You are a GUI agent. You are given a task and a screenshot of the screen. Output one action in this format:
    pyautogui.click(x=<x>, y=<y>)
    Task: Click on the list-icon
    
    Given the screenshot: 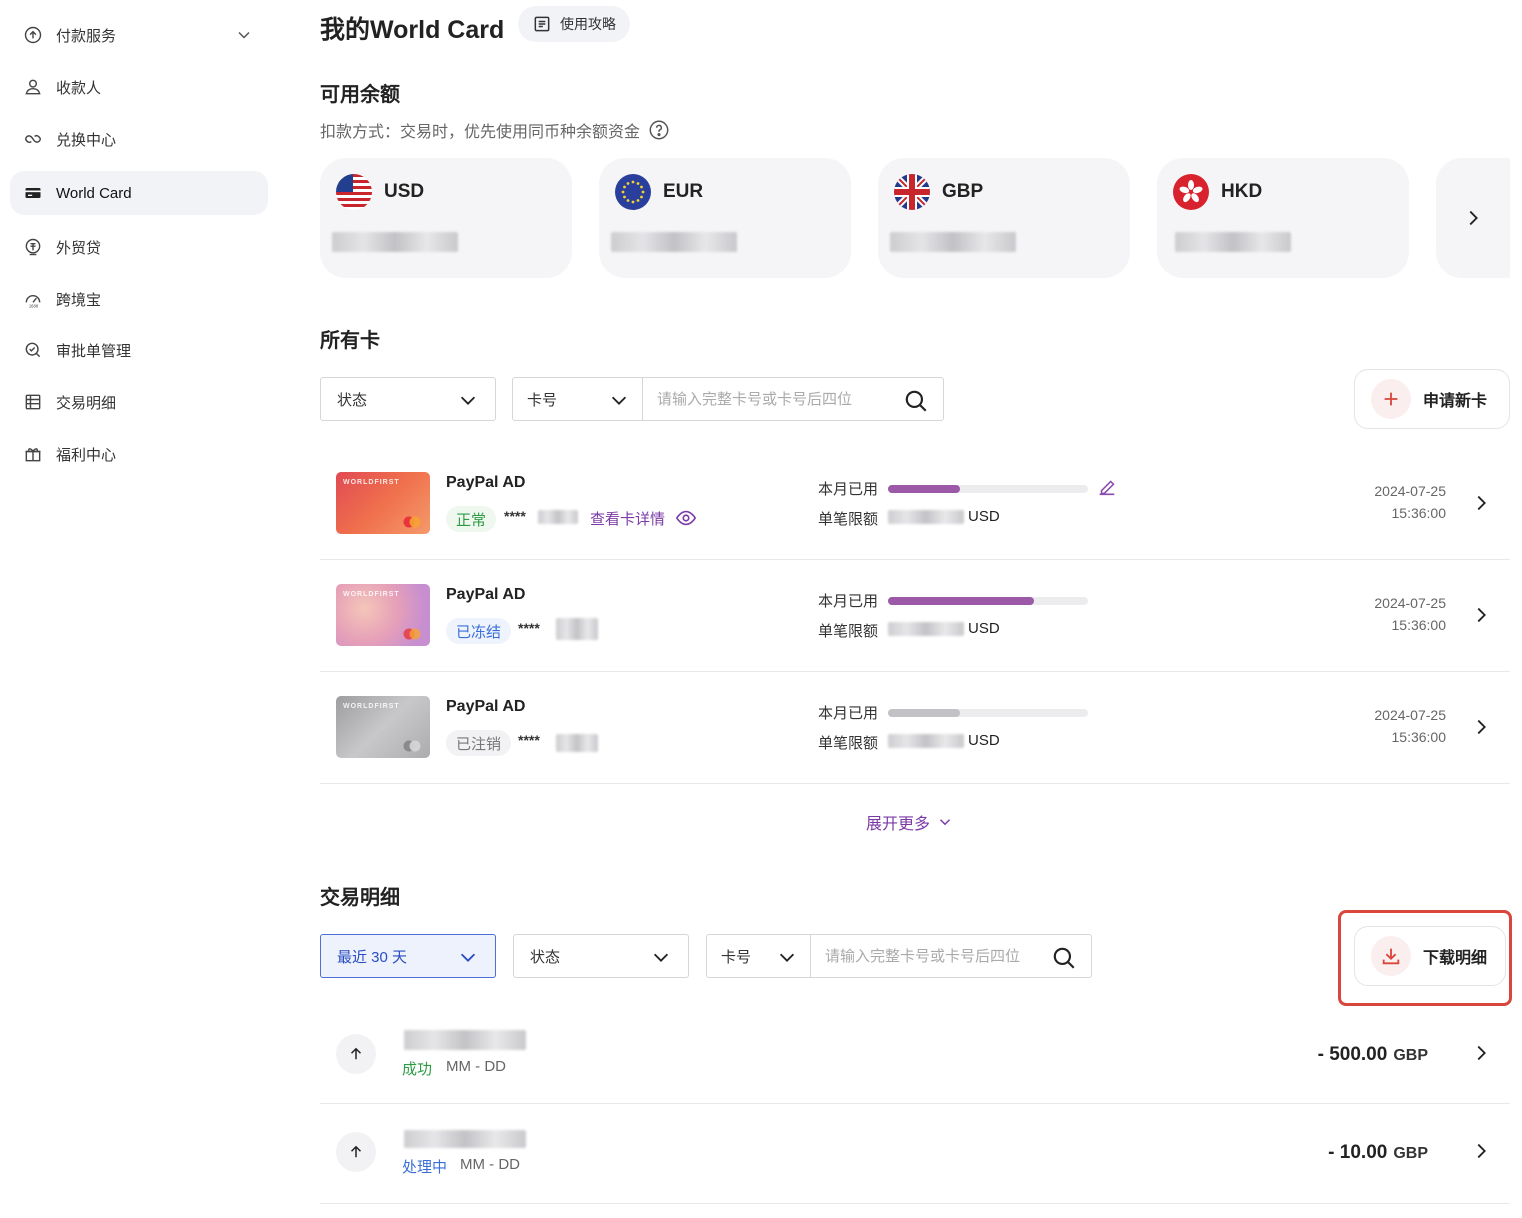 What is the action you would take?
    pyautogui.click(x=33, y=402)
    